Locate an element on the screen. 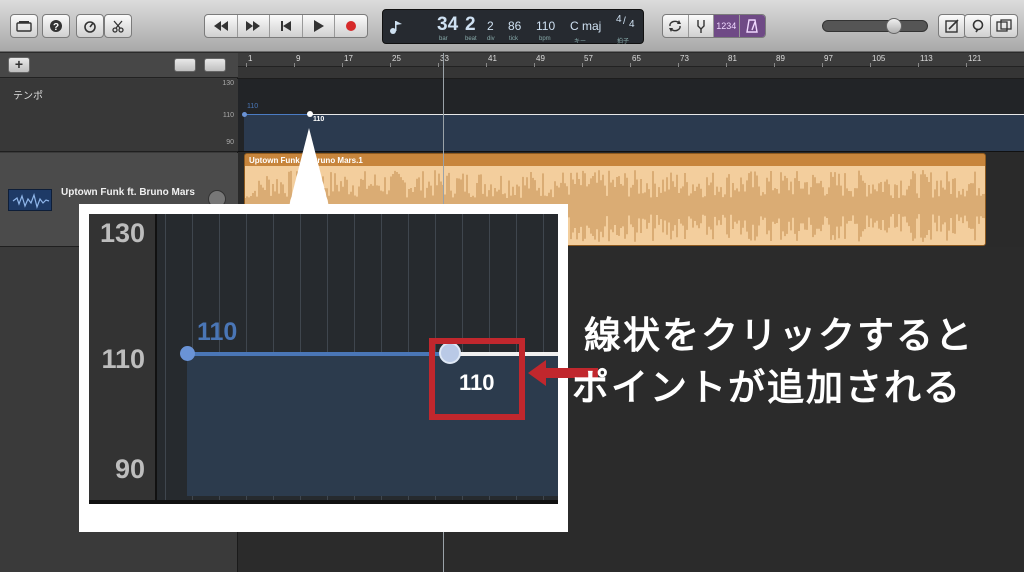 The height and width of the screenshot is (572, 1024). tempo-tick-130: 130 is located at coordinates (228, 83).